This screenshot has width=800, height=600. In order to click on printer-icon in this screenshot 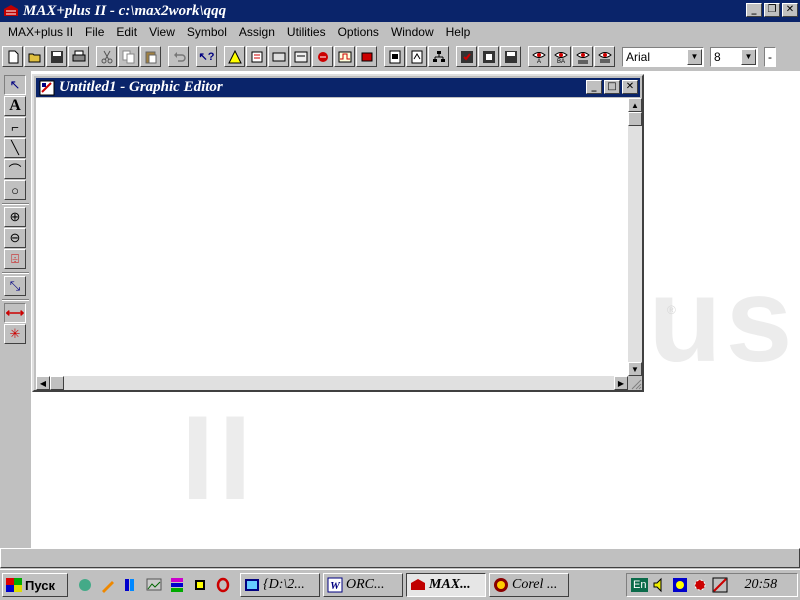, I will do `click(78, 55)`.